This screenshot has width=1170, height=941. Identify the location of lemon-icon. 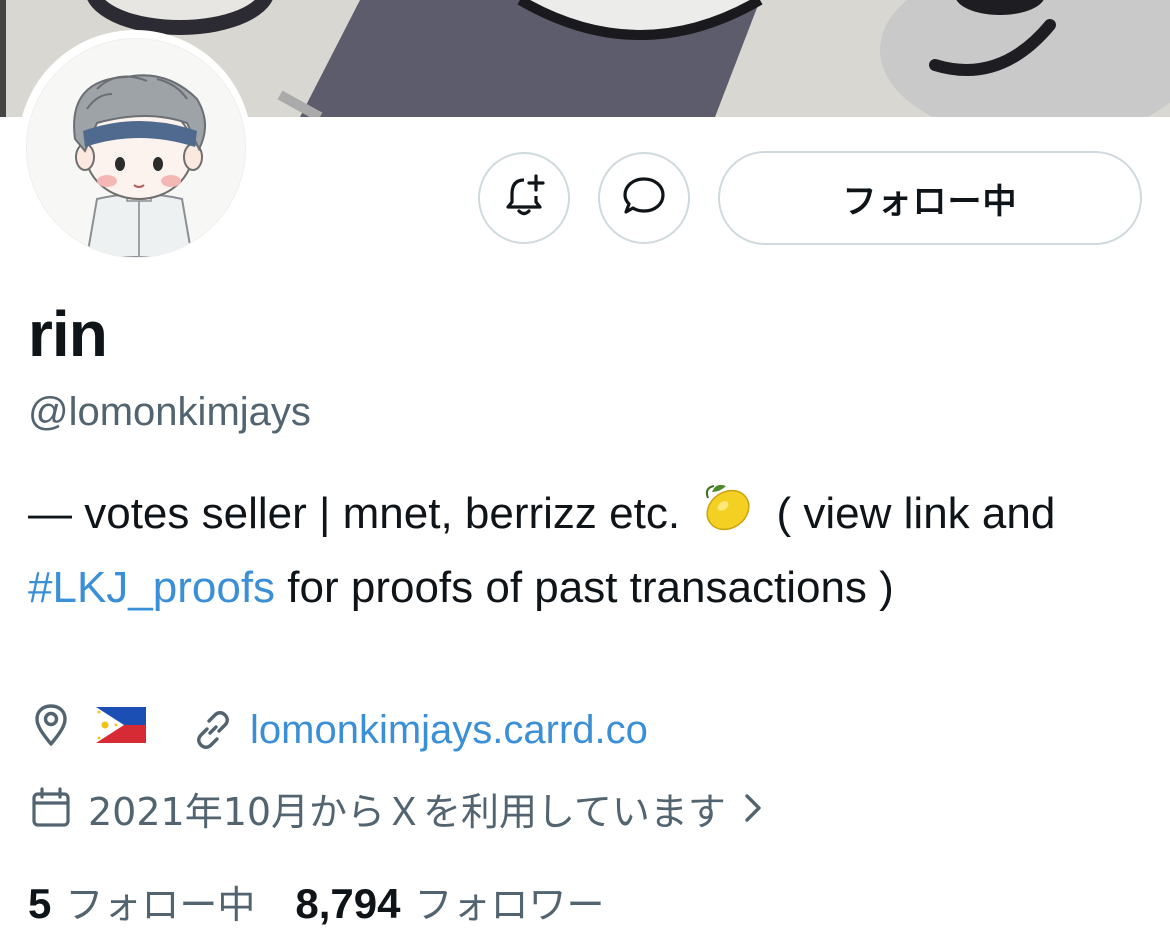
(728, 516).